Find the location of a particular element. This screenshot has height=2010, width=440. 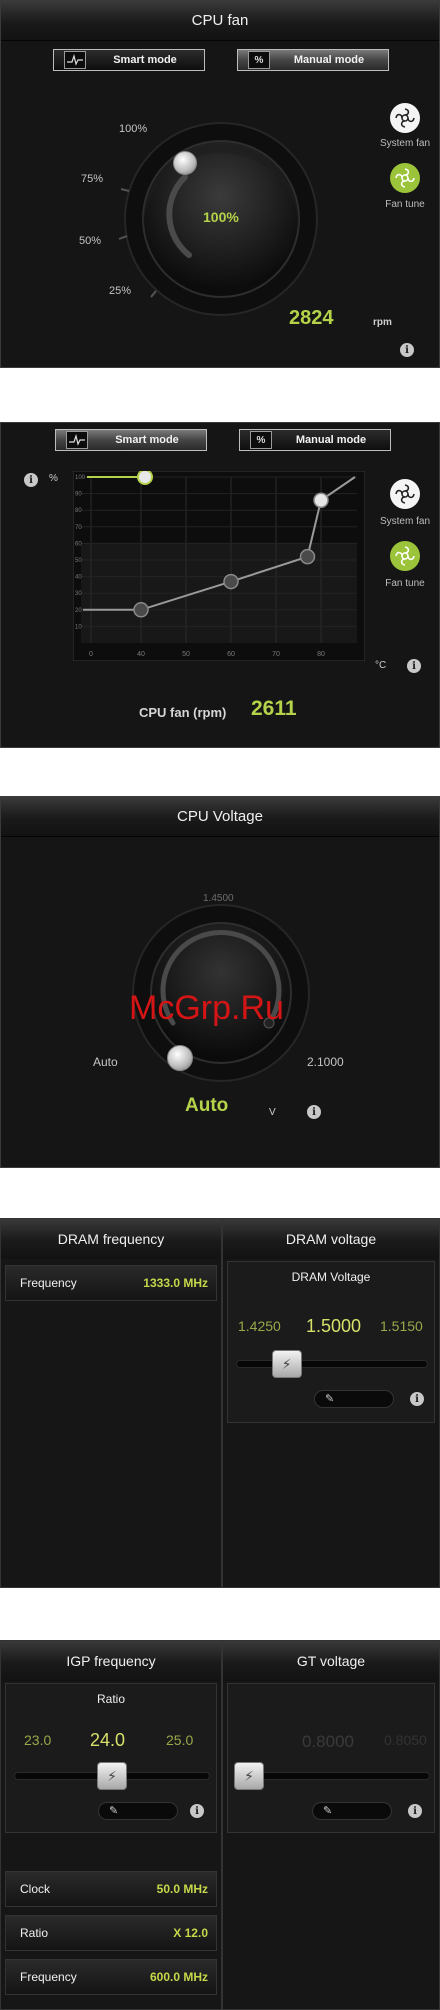

fan-icon is located at coordinates (405, 494).